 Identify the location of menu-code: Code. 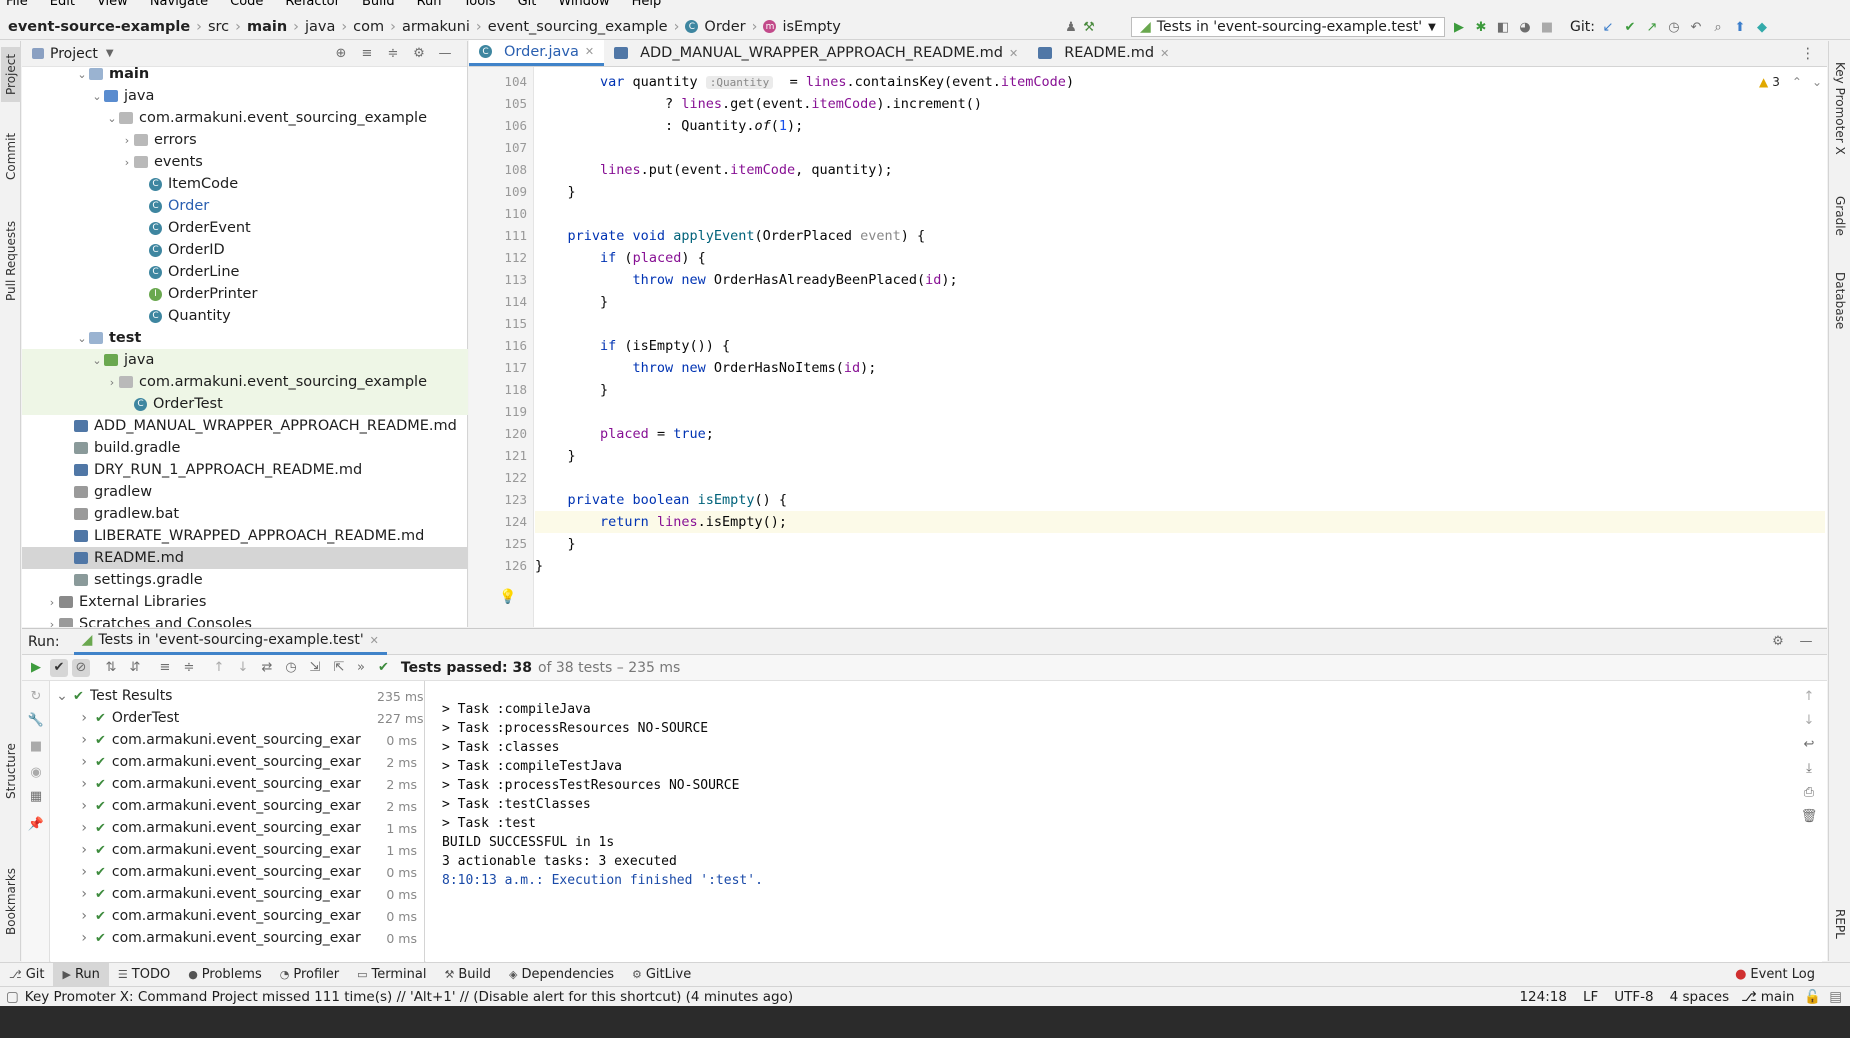
(246, 4).